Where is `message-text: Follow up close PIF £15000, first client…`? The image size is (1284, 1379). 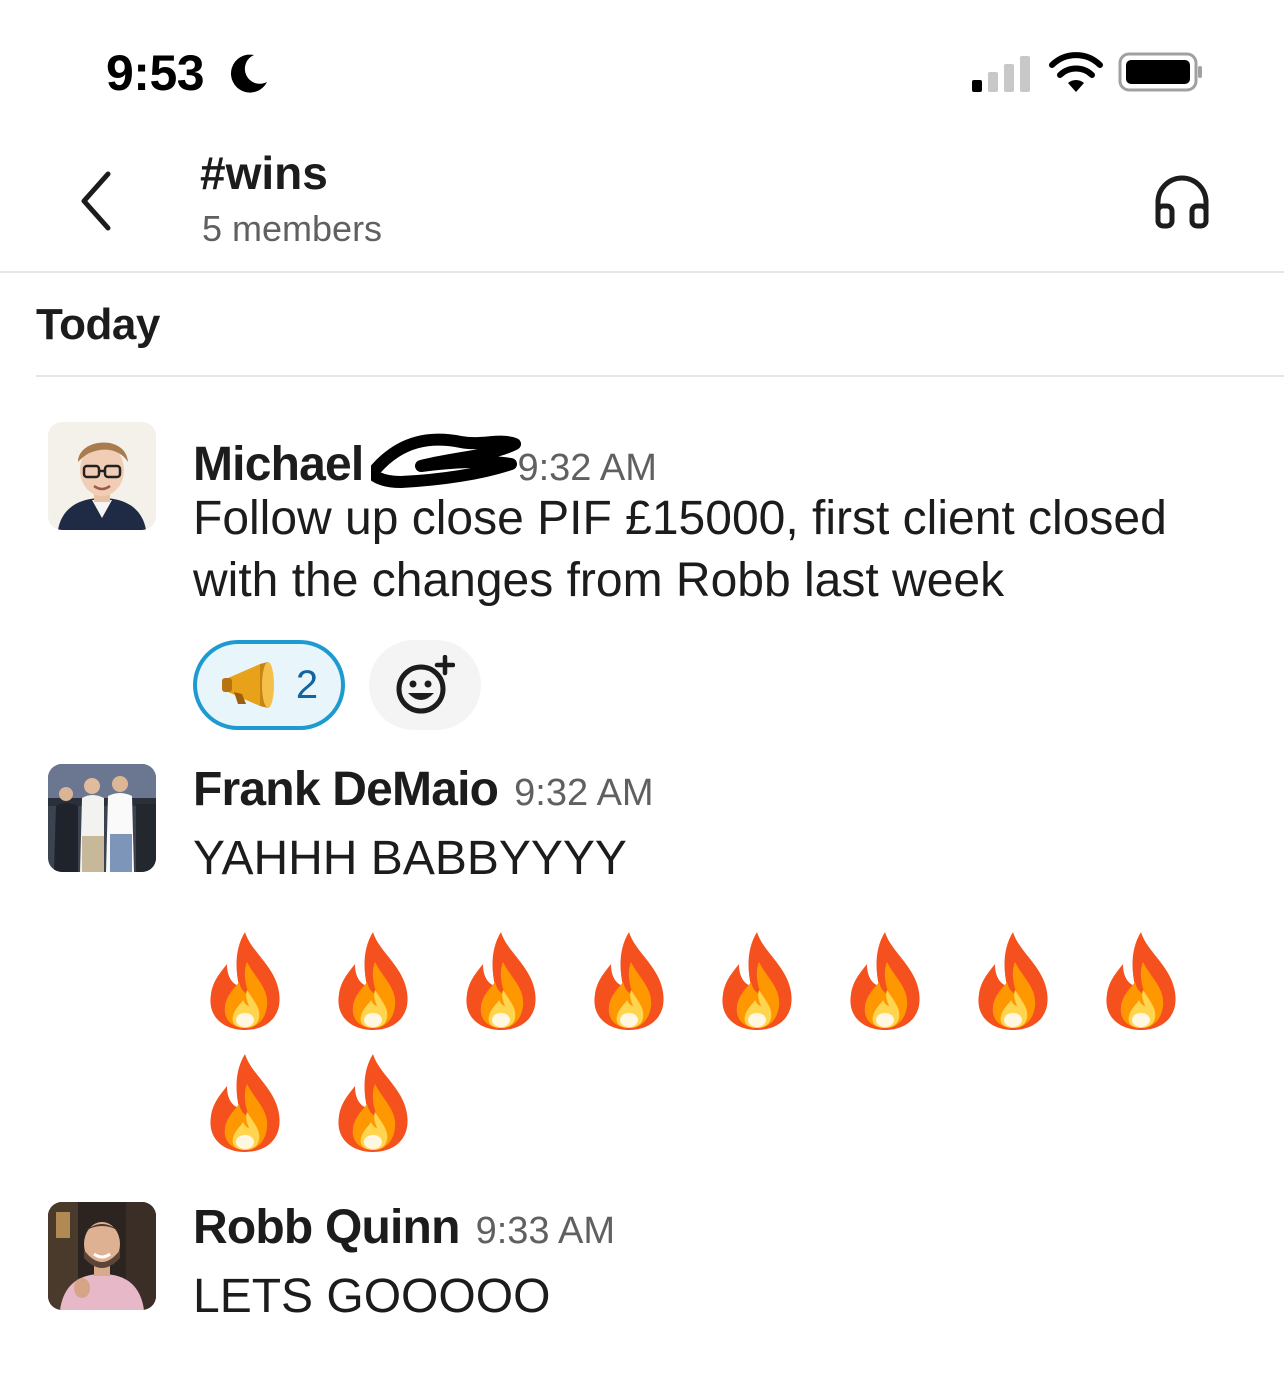
message-text: Follow up close PIF £15000, first client… is located at coordinates (680, 549).